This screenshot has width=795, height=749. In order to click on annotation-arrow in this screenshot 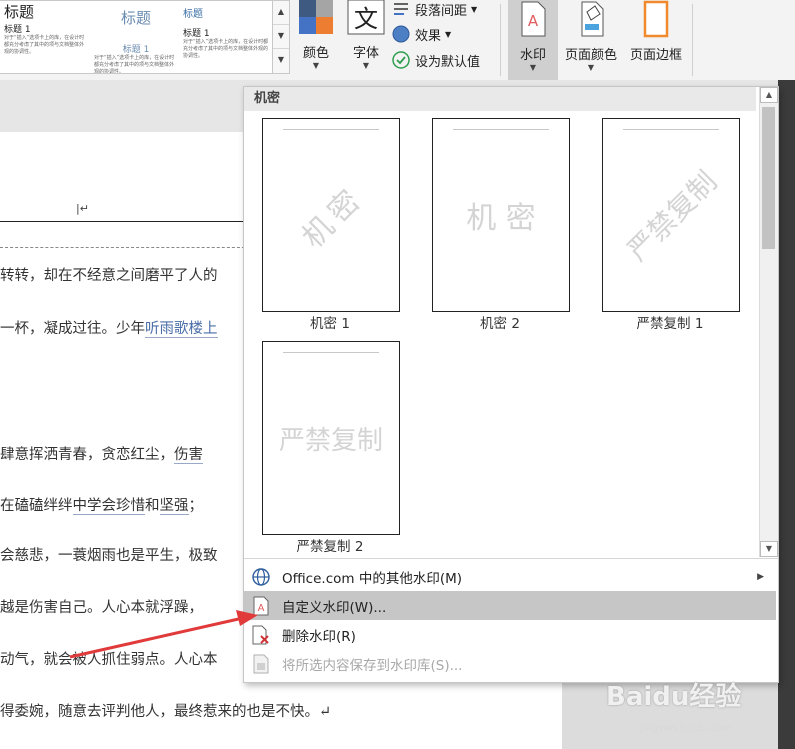, I will do `click(163, 634)`.